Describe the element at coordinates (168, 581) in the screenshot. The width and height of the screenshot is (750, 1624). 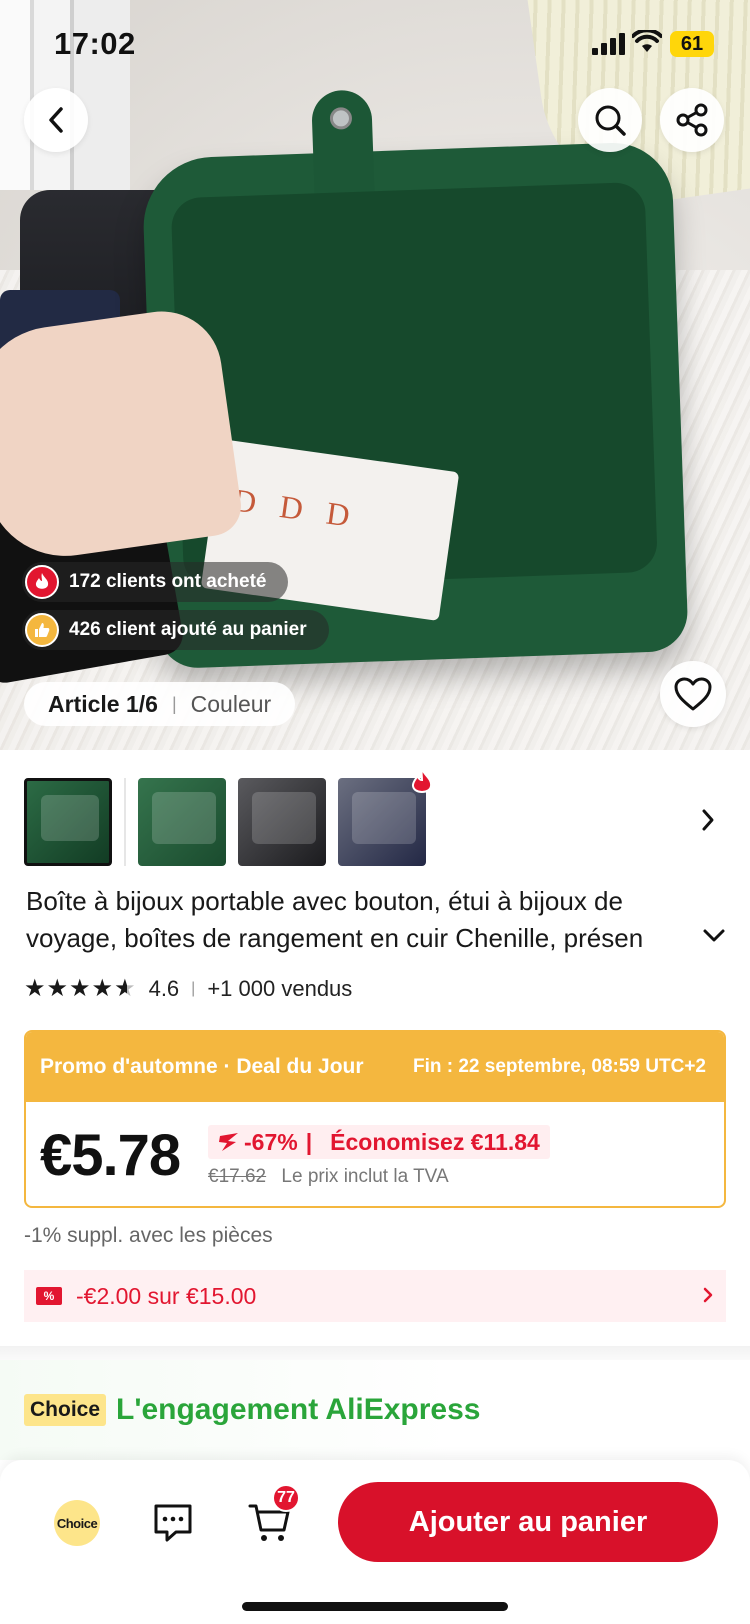
I see `purchased-count-text: 172 clients ont acheté` at that location.